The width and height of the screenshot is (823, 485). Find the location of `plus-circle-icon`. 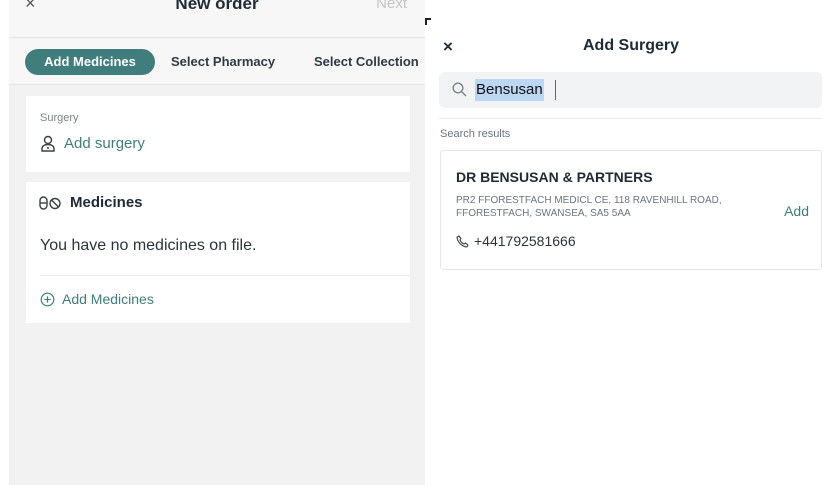

plus-circle-icon is located at coordinates (47, 299).